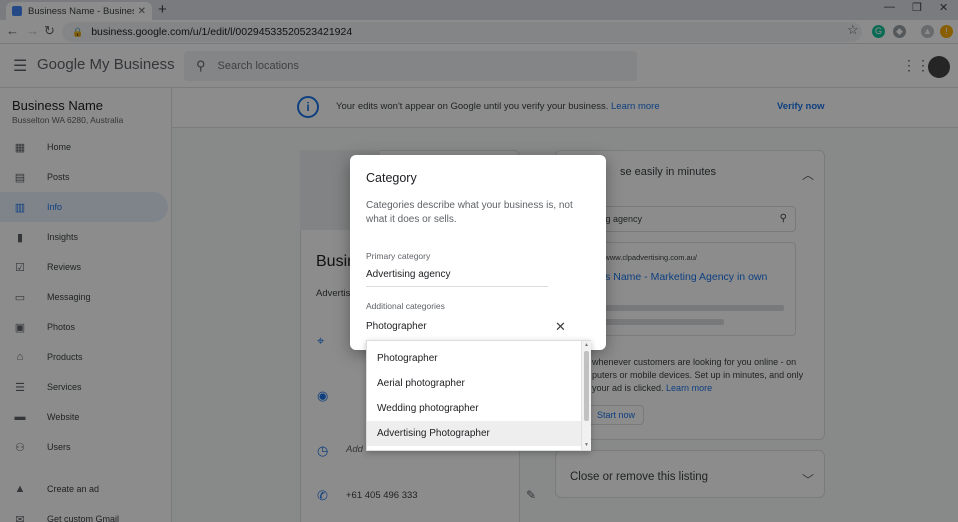 The width and height of the screenshot is (958, 522). I want to click on primary-category-field: Advertising agency, so click(457, 278).